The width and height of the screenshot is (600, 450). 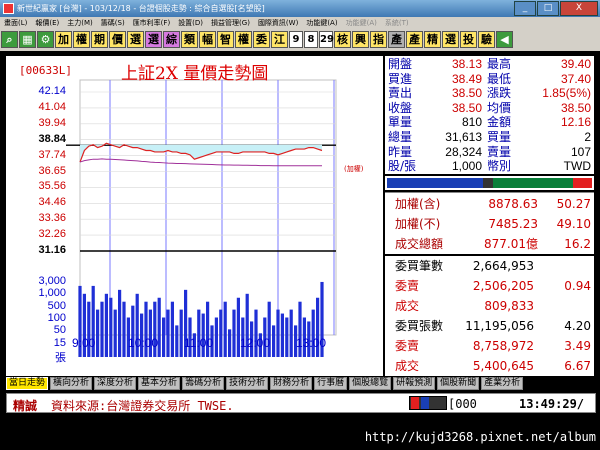 I want to click on quote-value: 28,324, so click(x=463, y=151).